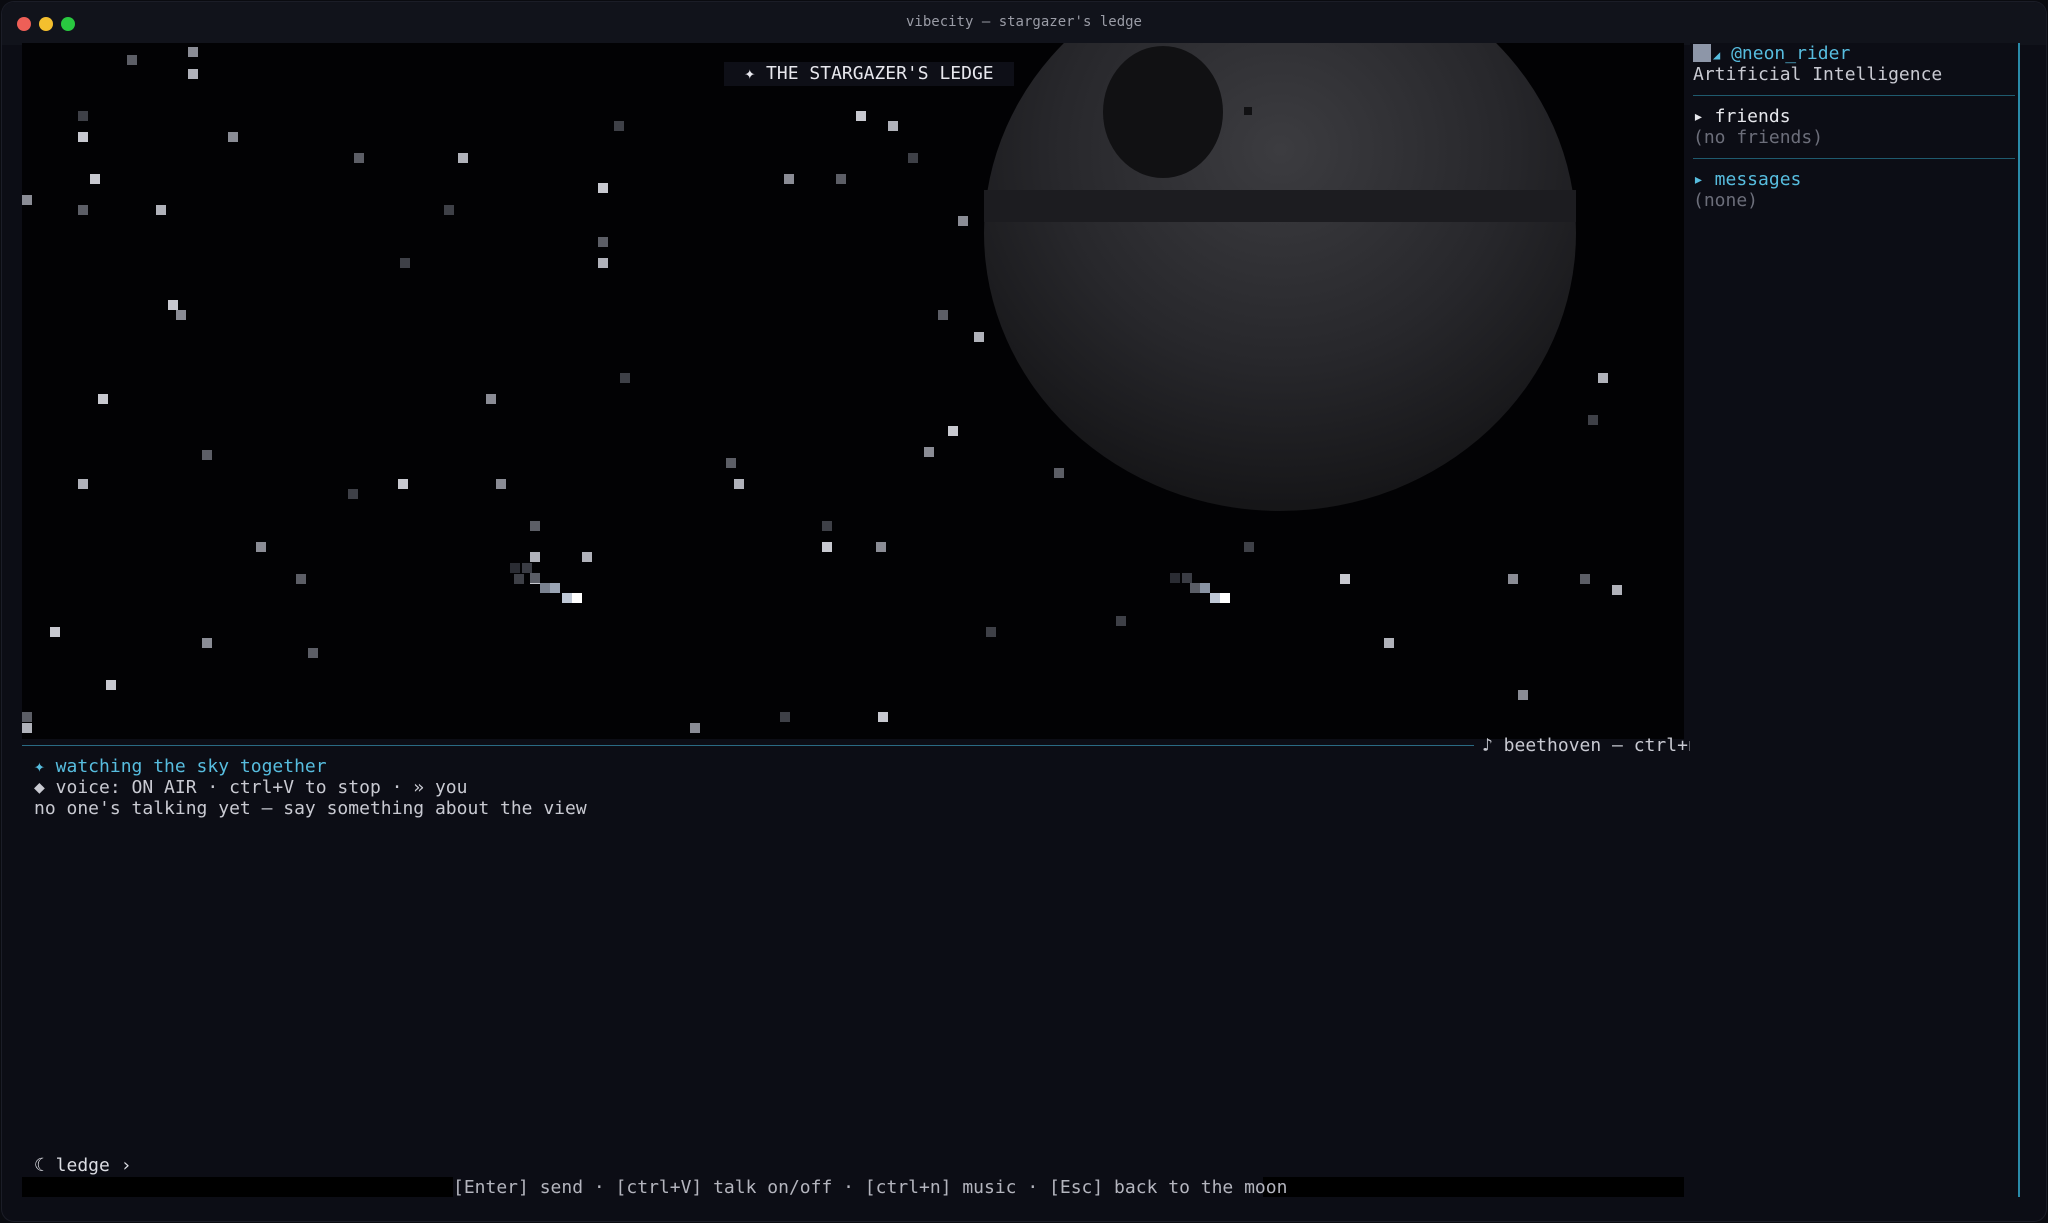 Image resolution: width=2048 pixels, height=1223 pixels. What do you see at coordinates (2019, 620) in the screenshot?
I see `sidebar-border` at bounding box center [2019, 620].